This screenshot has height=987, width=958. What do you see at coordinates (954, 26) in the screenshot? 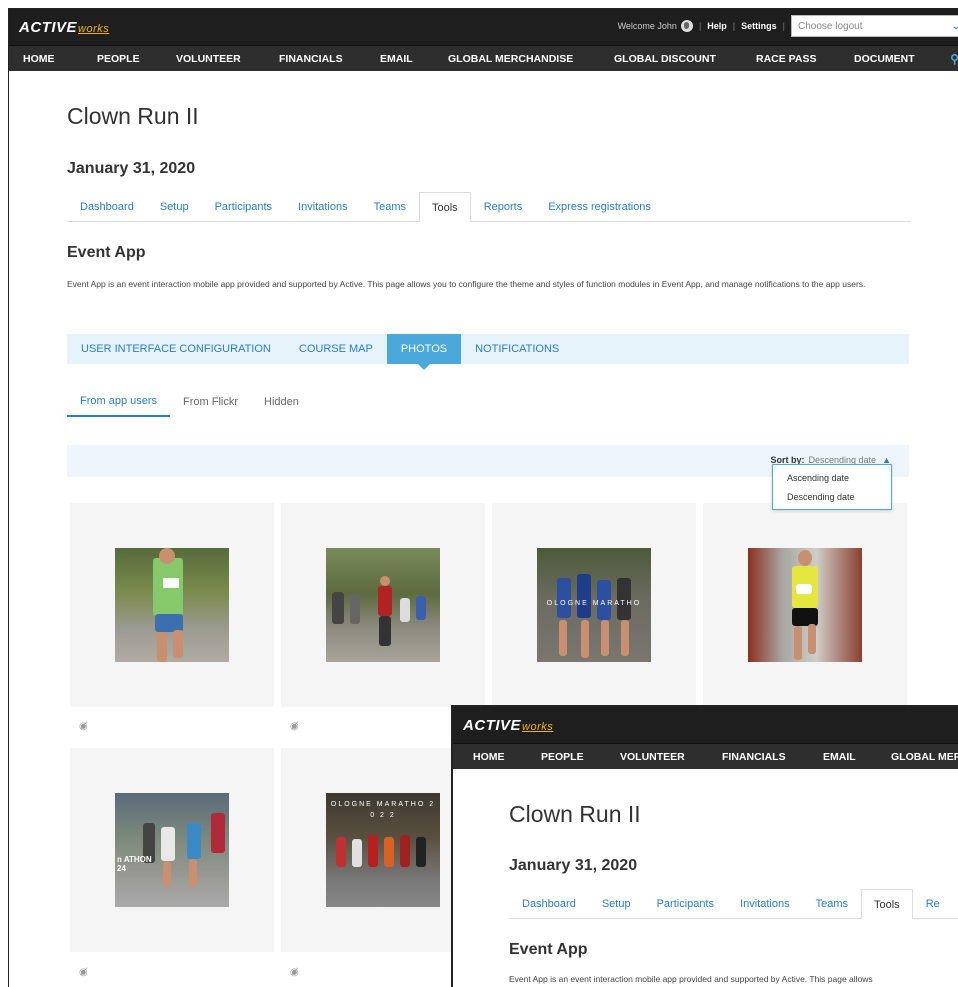
I see `chevron-down-icon: ⌄` at bounding box center [954, 26].